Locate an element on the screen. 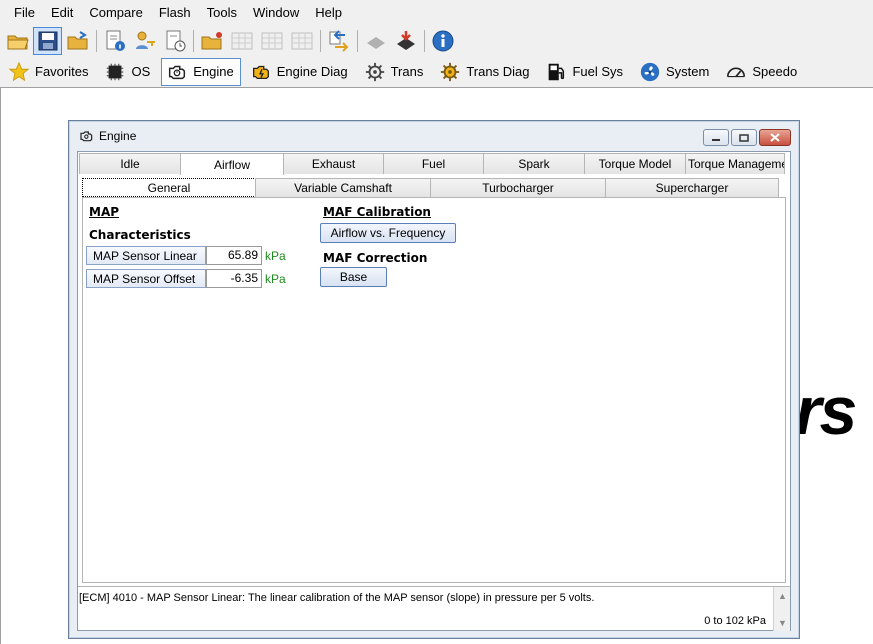 The width and height of the screenshot is (873, 644). close-button is located at coordinates (775, 137).